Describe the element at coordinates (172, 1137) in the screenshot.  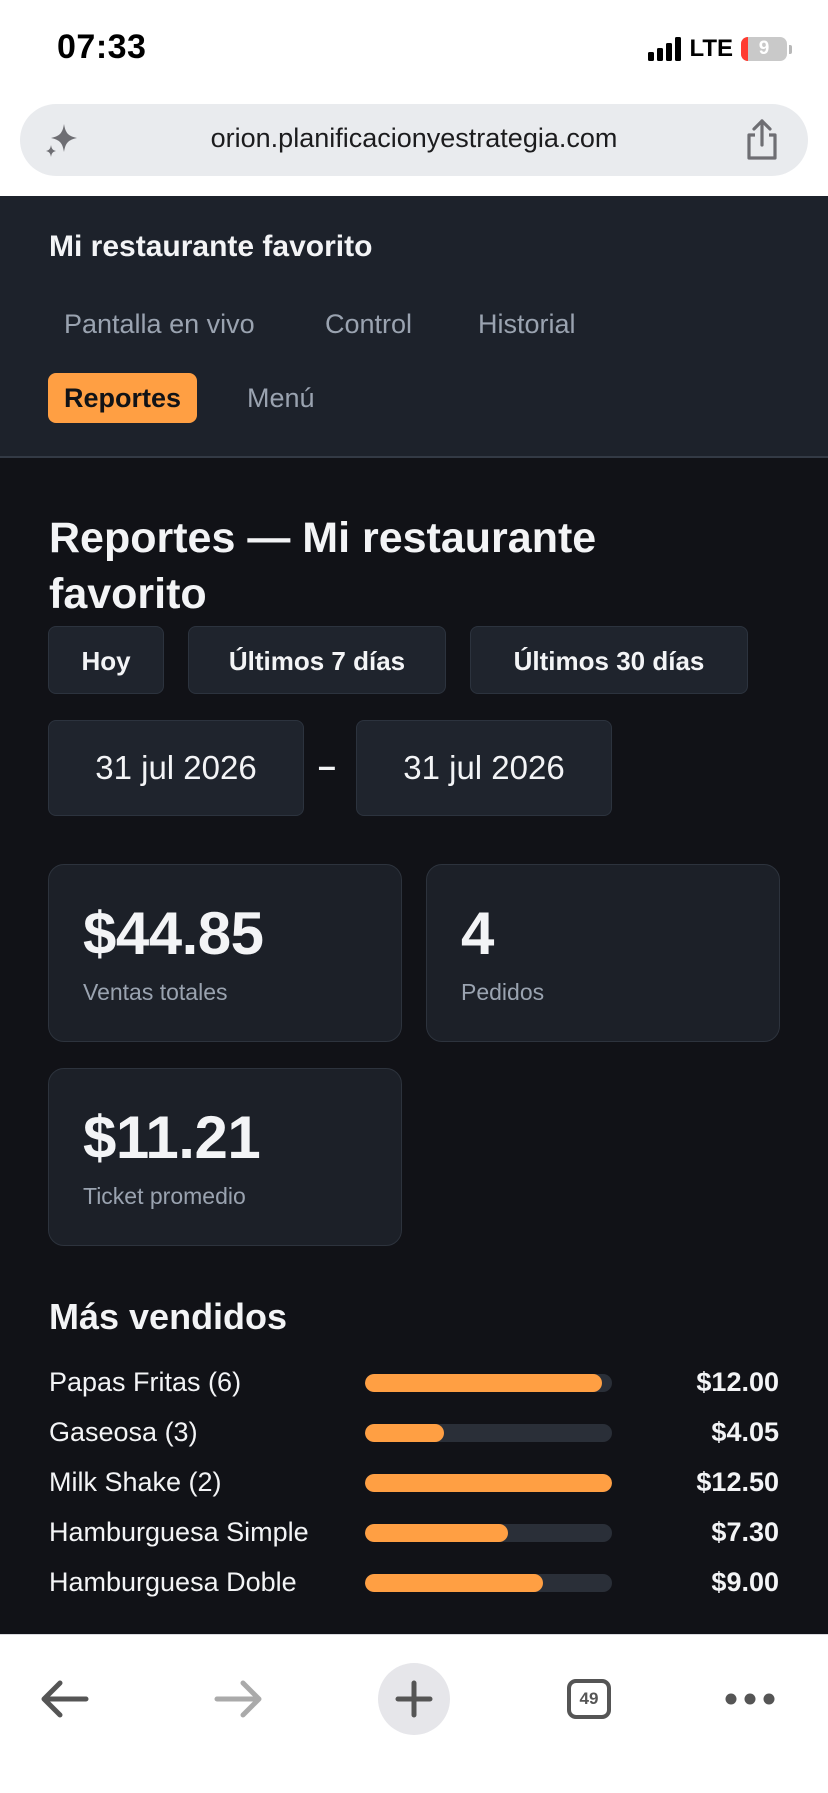
I see `stat-value: $11.21` at that location.